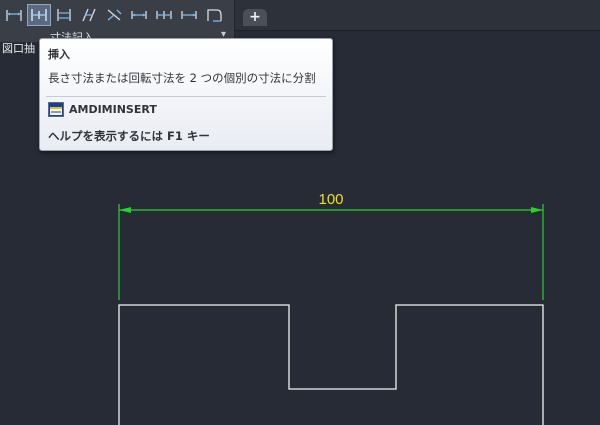 This screenshot has width=600, height=425. I want to click on command-icon, so click(56, 109).